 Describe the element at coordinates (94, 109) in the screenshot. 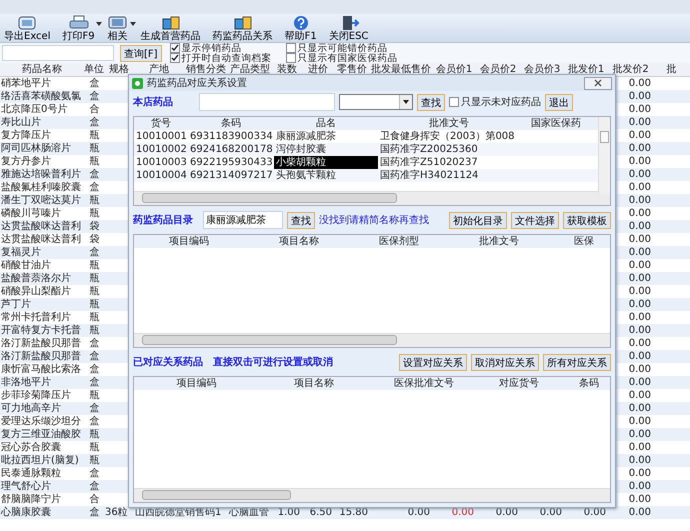

I see `table-cell-text: 合` at that location.